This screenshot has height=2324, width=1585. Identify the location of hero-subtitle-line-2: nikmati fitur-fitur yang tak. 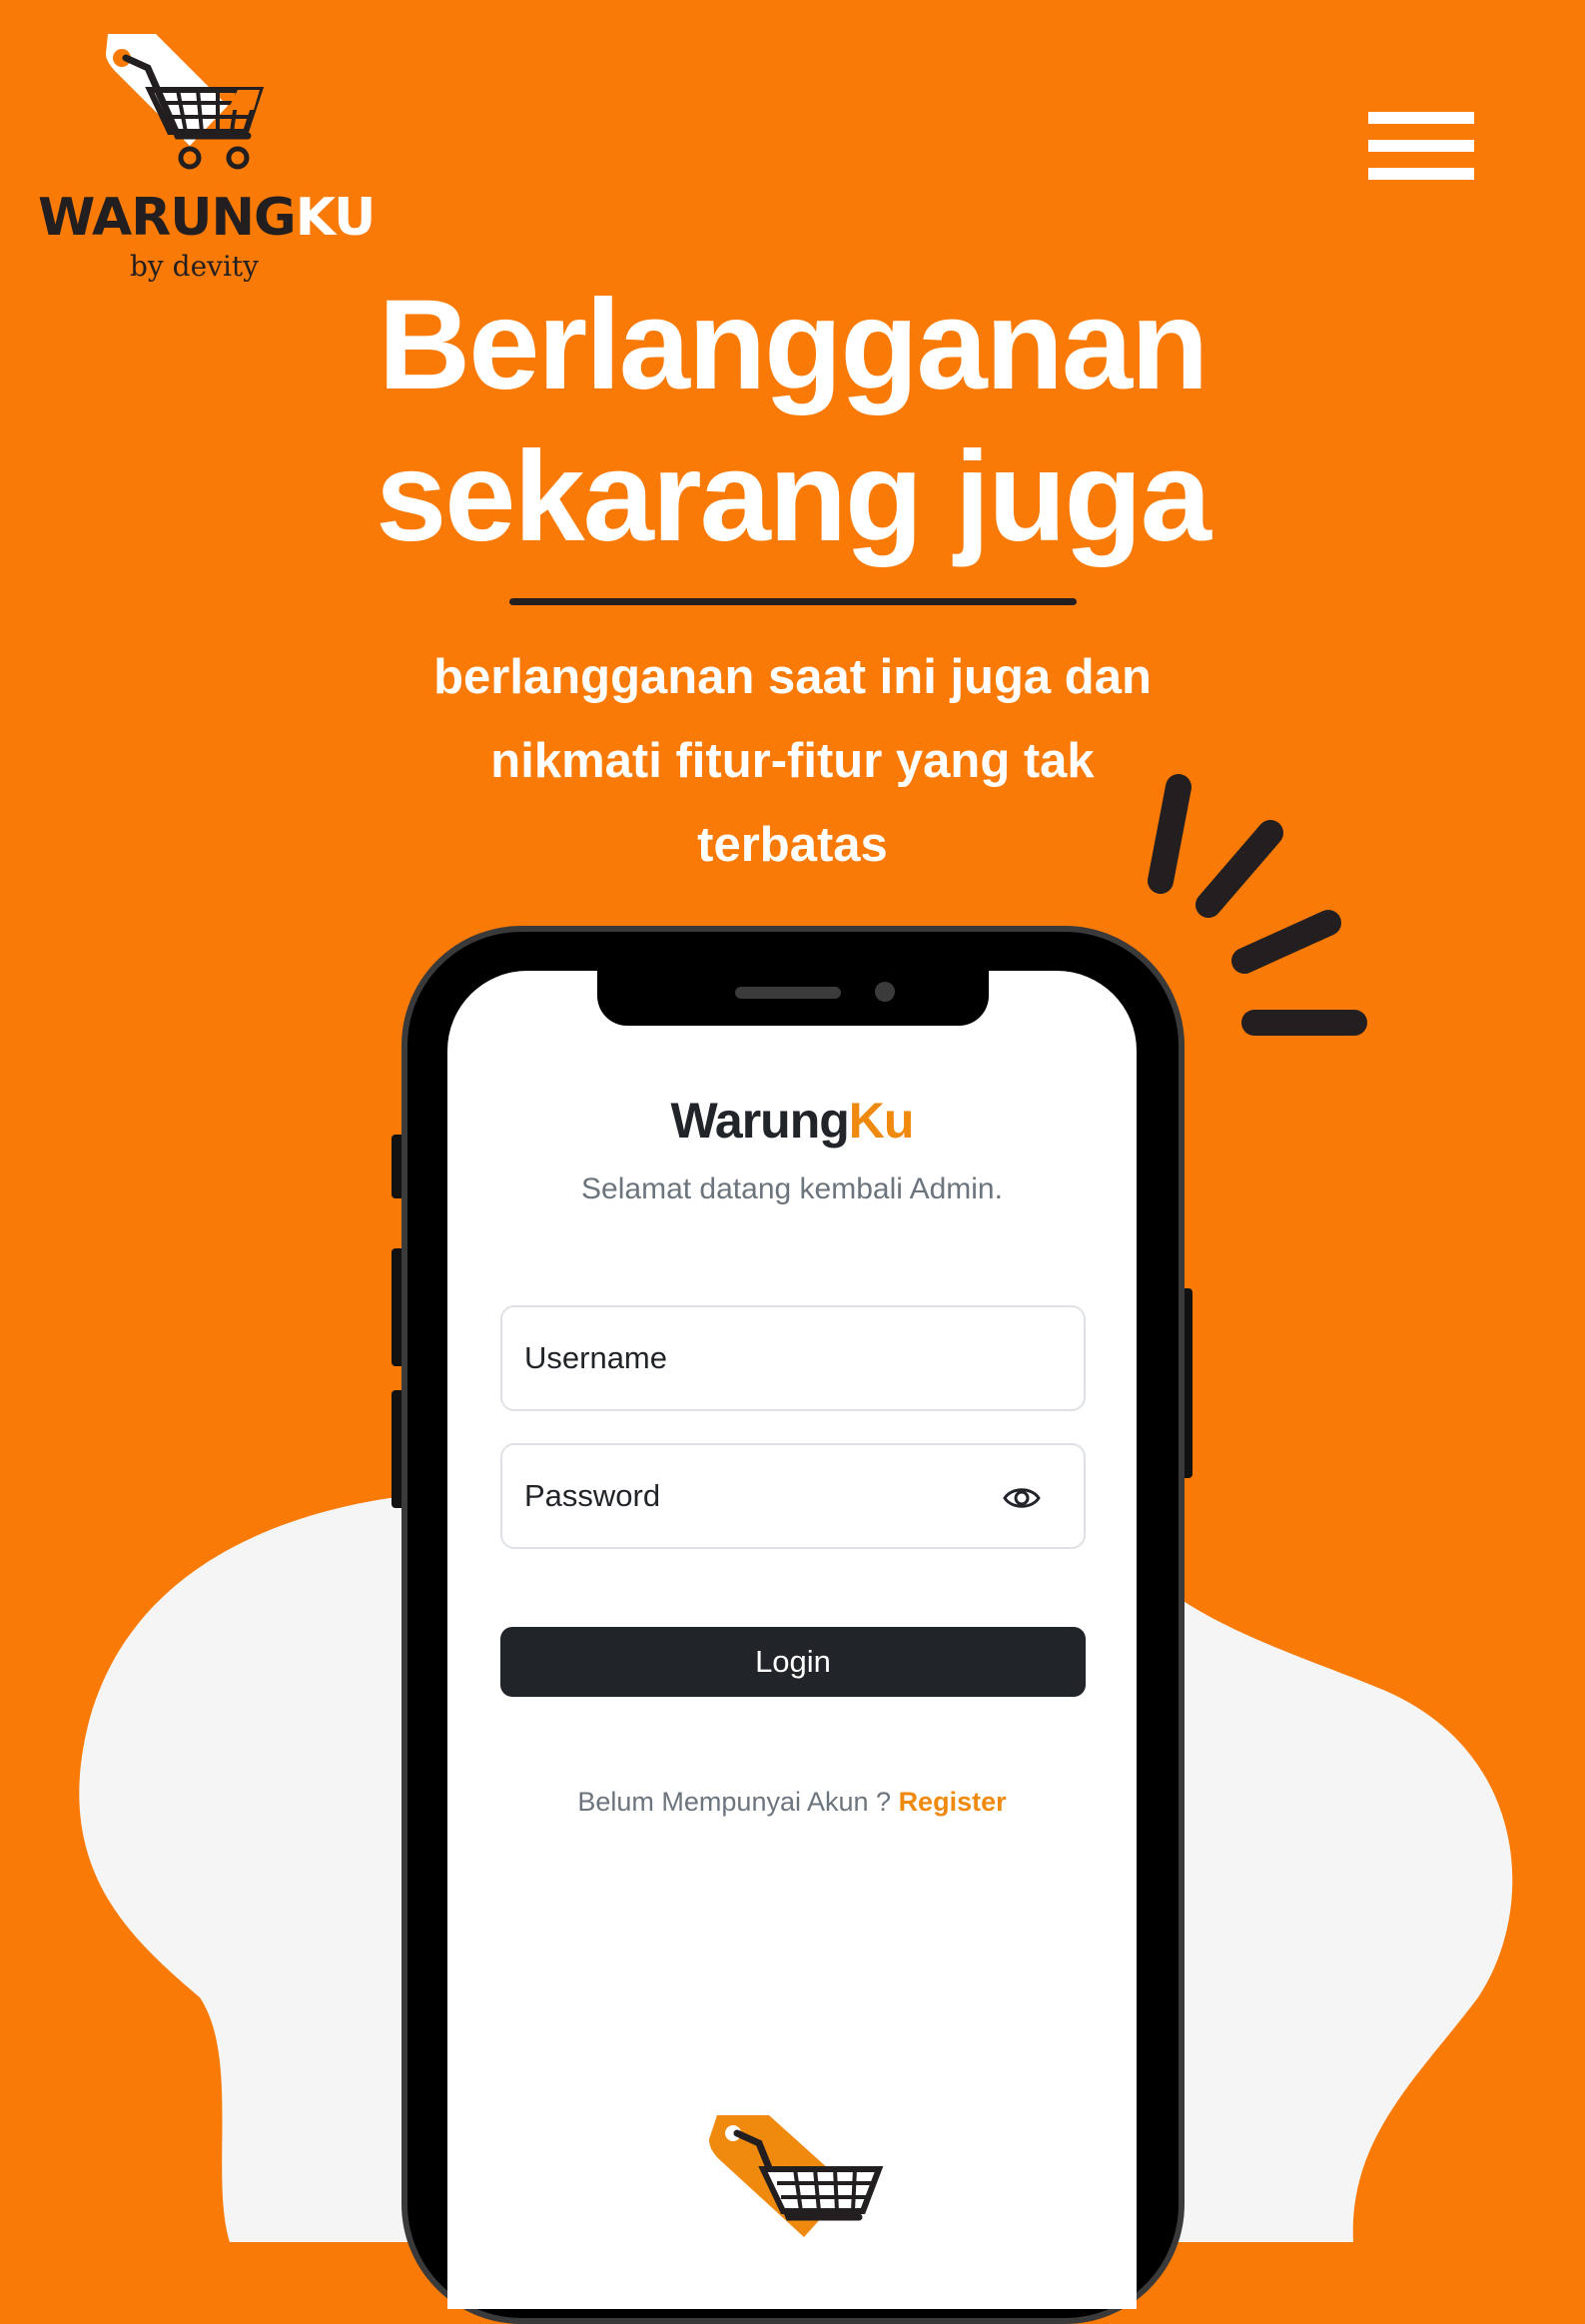
(793, 761).